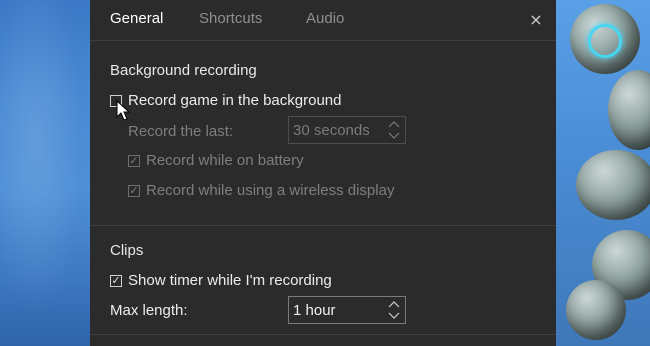  Describe the element at coordinates (183, 70) in the screenshot. I see `section-title-background-recording: Background recording` at that location.